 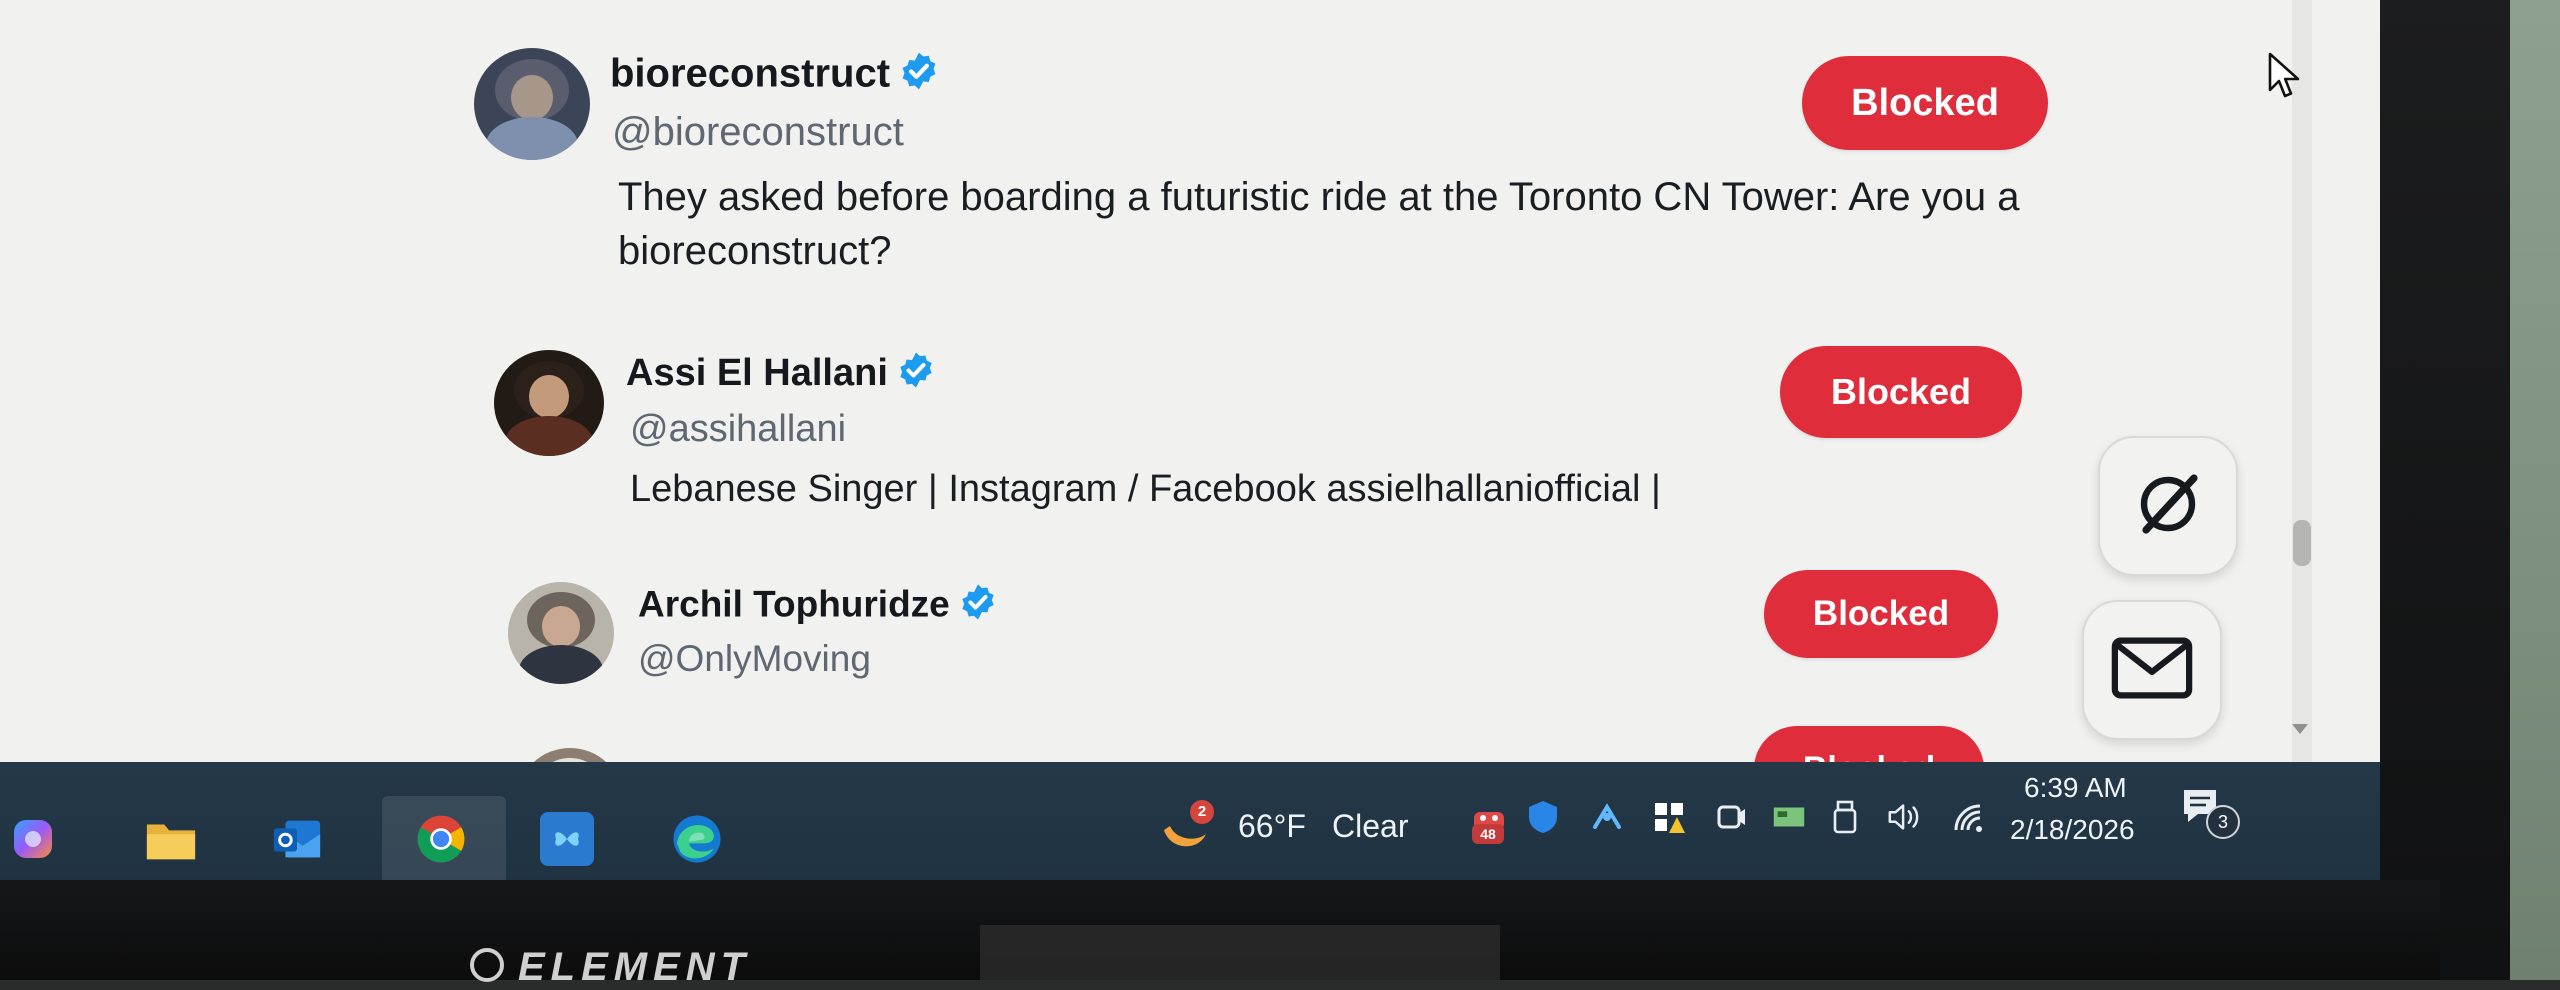 I want to click on display-name-text: Assi El Hallani, so click(x=757, y=373).